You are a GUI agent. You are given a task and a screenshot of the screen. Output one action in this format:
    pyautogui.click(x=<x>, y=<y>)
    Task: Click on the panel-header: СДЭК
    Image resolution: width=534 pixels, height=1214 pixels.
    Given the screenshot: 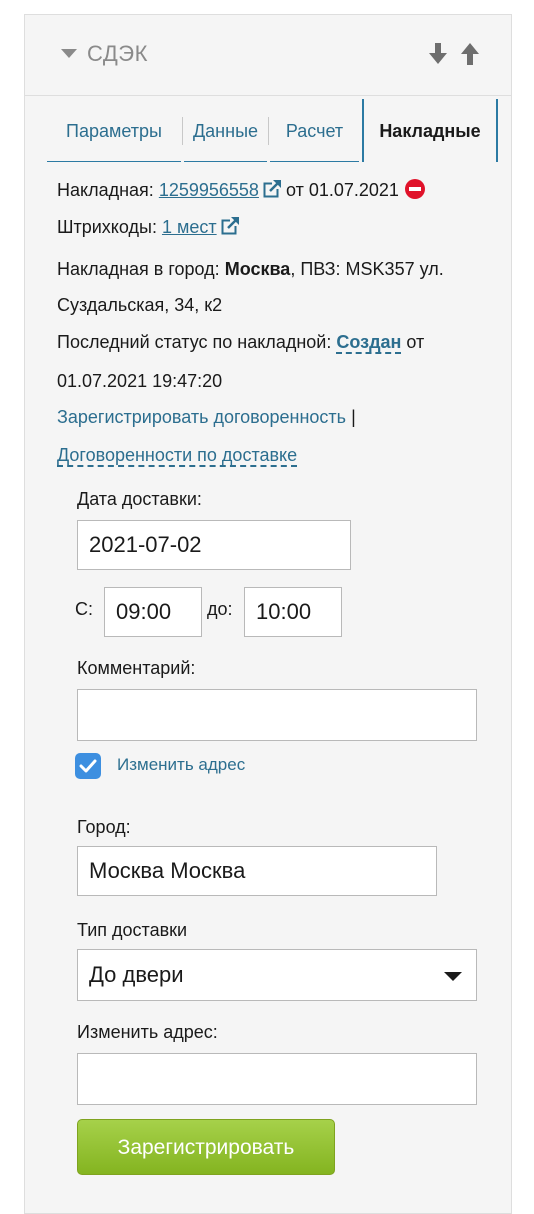 What is the action you would take?
    pyautogui.click(x=268, y=55)
    